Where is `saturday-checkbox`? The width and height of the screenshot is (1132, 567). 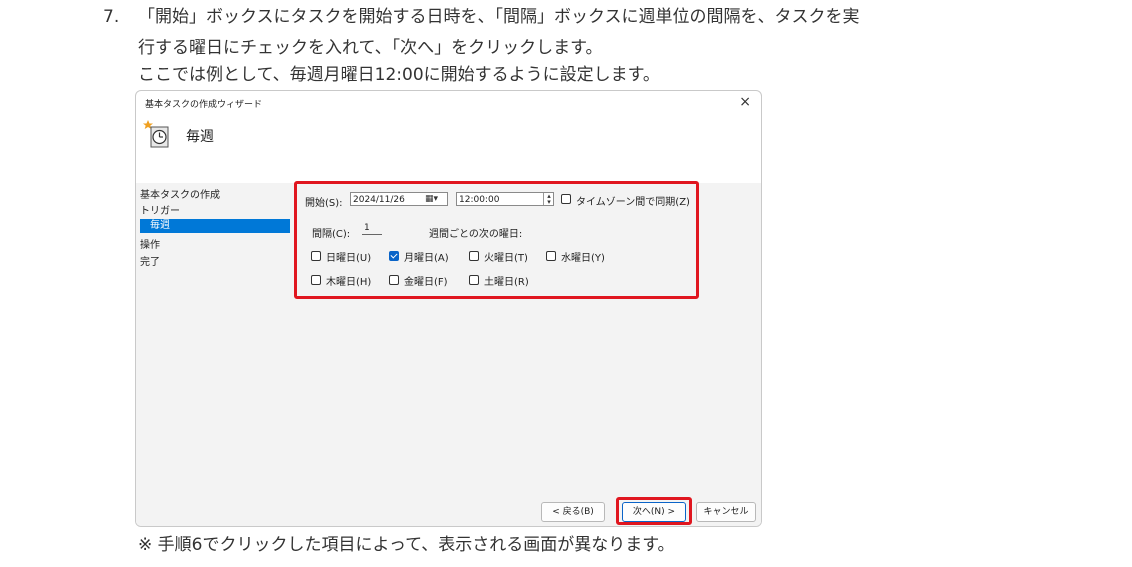 saturday-checkbox is located at coordinates (474, 280).